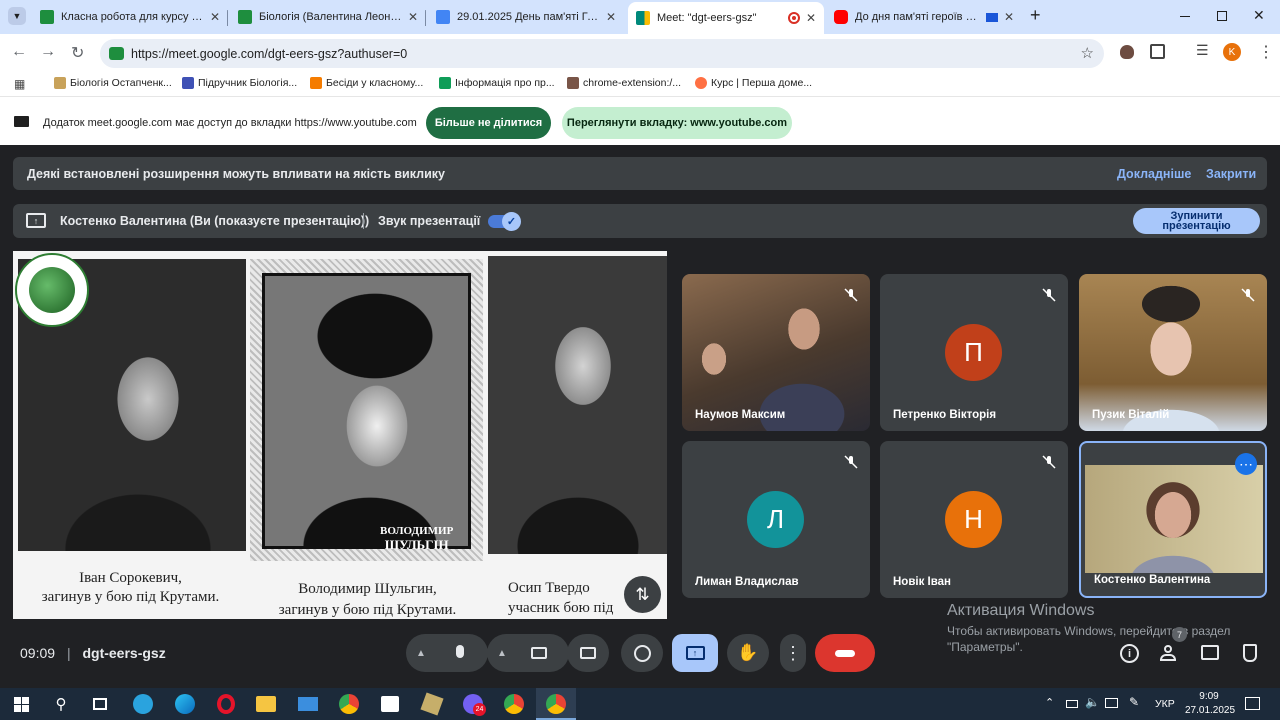 Image resolution: width=1280 pixels, height=720 pixels. I want to click on input-language: УКР, so click(1165, 704).